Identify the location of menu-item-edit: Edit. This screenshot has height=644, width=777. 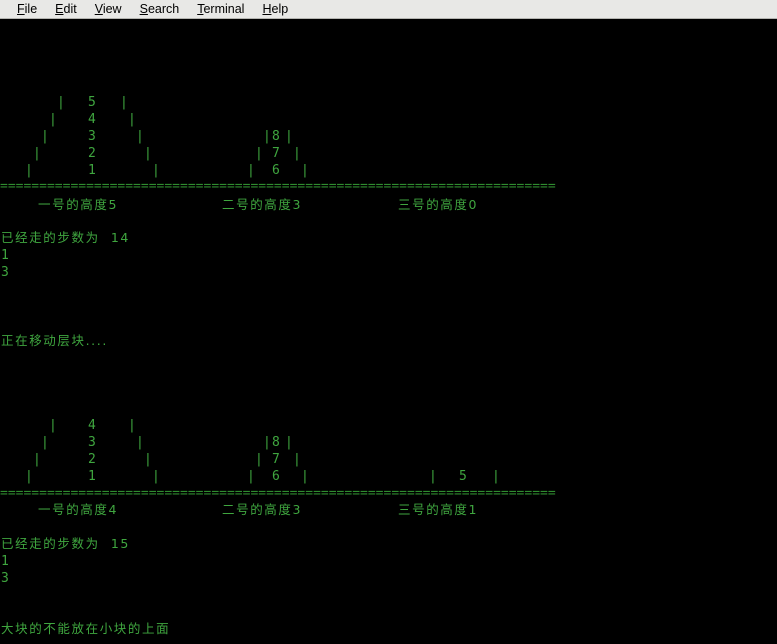
(66, 9).